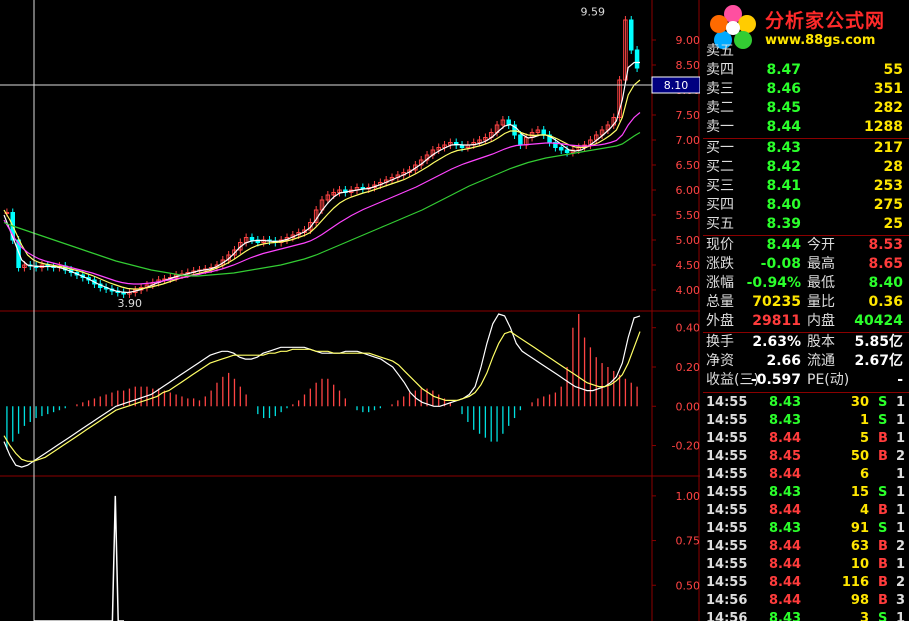  Describe the element at coordinates (688, 190) in the screenshot. I see `y-tick-label: 6.00` at that location.